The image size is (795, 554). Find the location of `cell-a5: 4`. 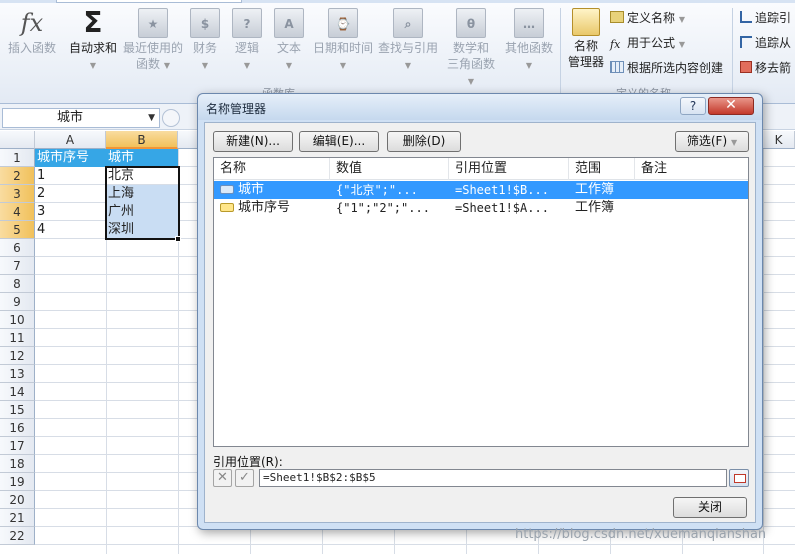

cell-a5: 4 is located at coordinates (70, 230).